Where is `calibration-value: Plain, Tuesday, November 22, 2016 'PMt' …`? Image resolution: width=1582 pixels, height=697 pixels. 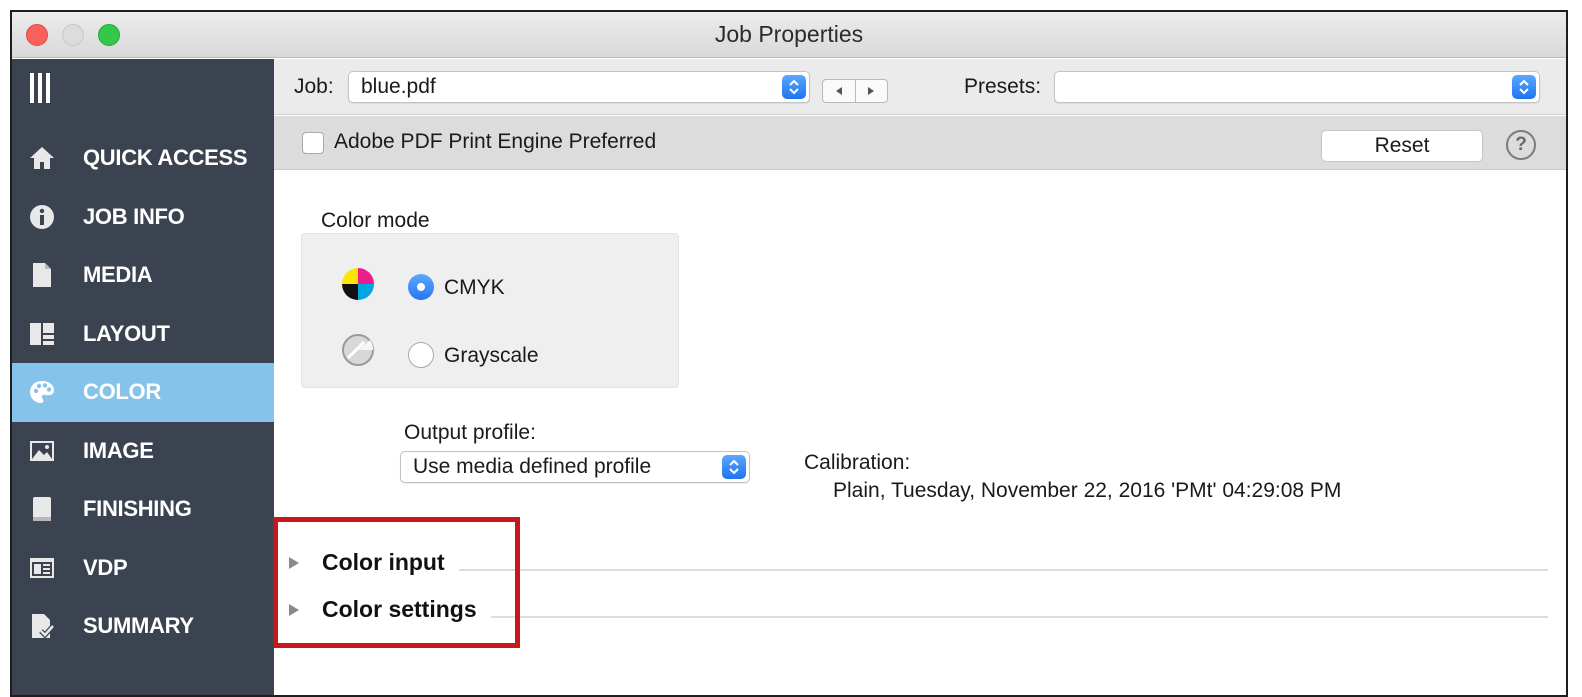 calibration-value: Plain, Tuesday, November 22, 2016 'PMt' … is located at coordinates (1087, 490).